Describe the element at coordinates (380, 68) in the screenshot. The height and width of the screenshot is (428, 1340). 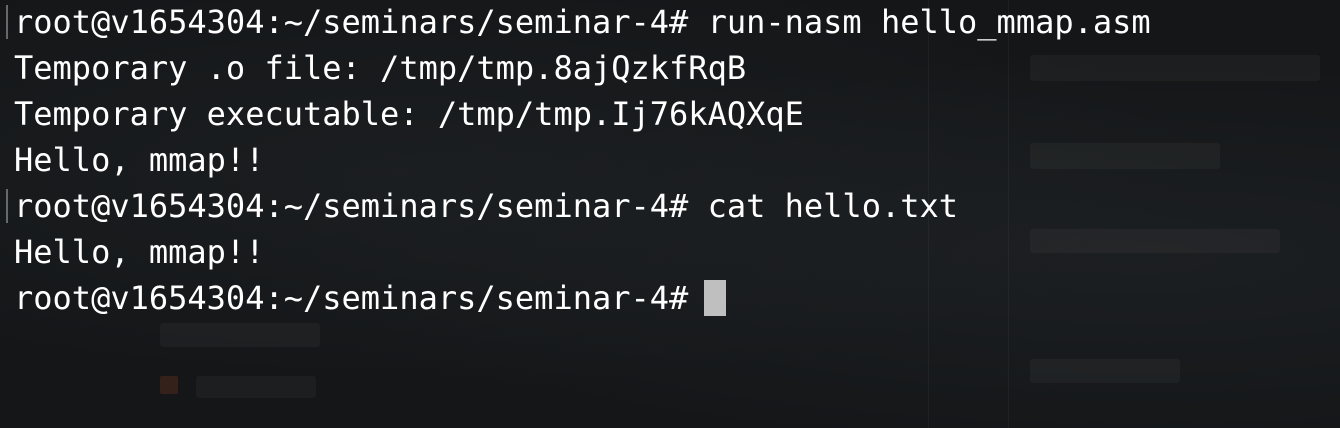
I see `terminal-line: Temporary .o file: /tmp/tmp.8ajQzkfRqB` at that location.